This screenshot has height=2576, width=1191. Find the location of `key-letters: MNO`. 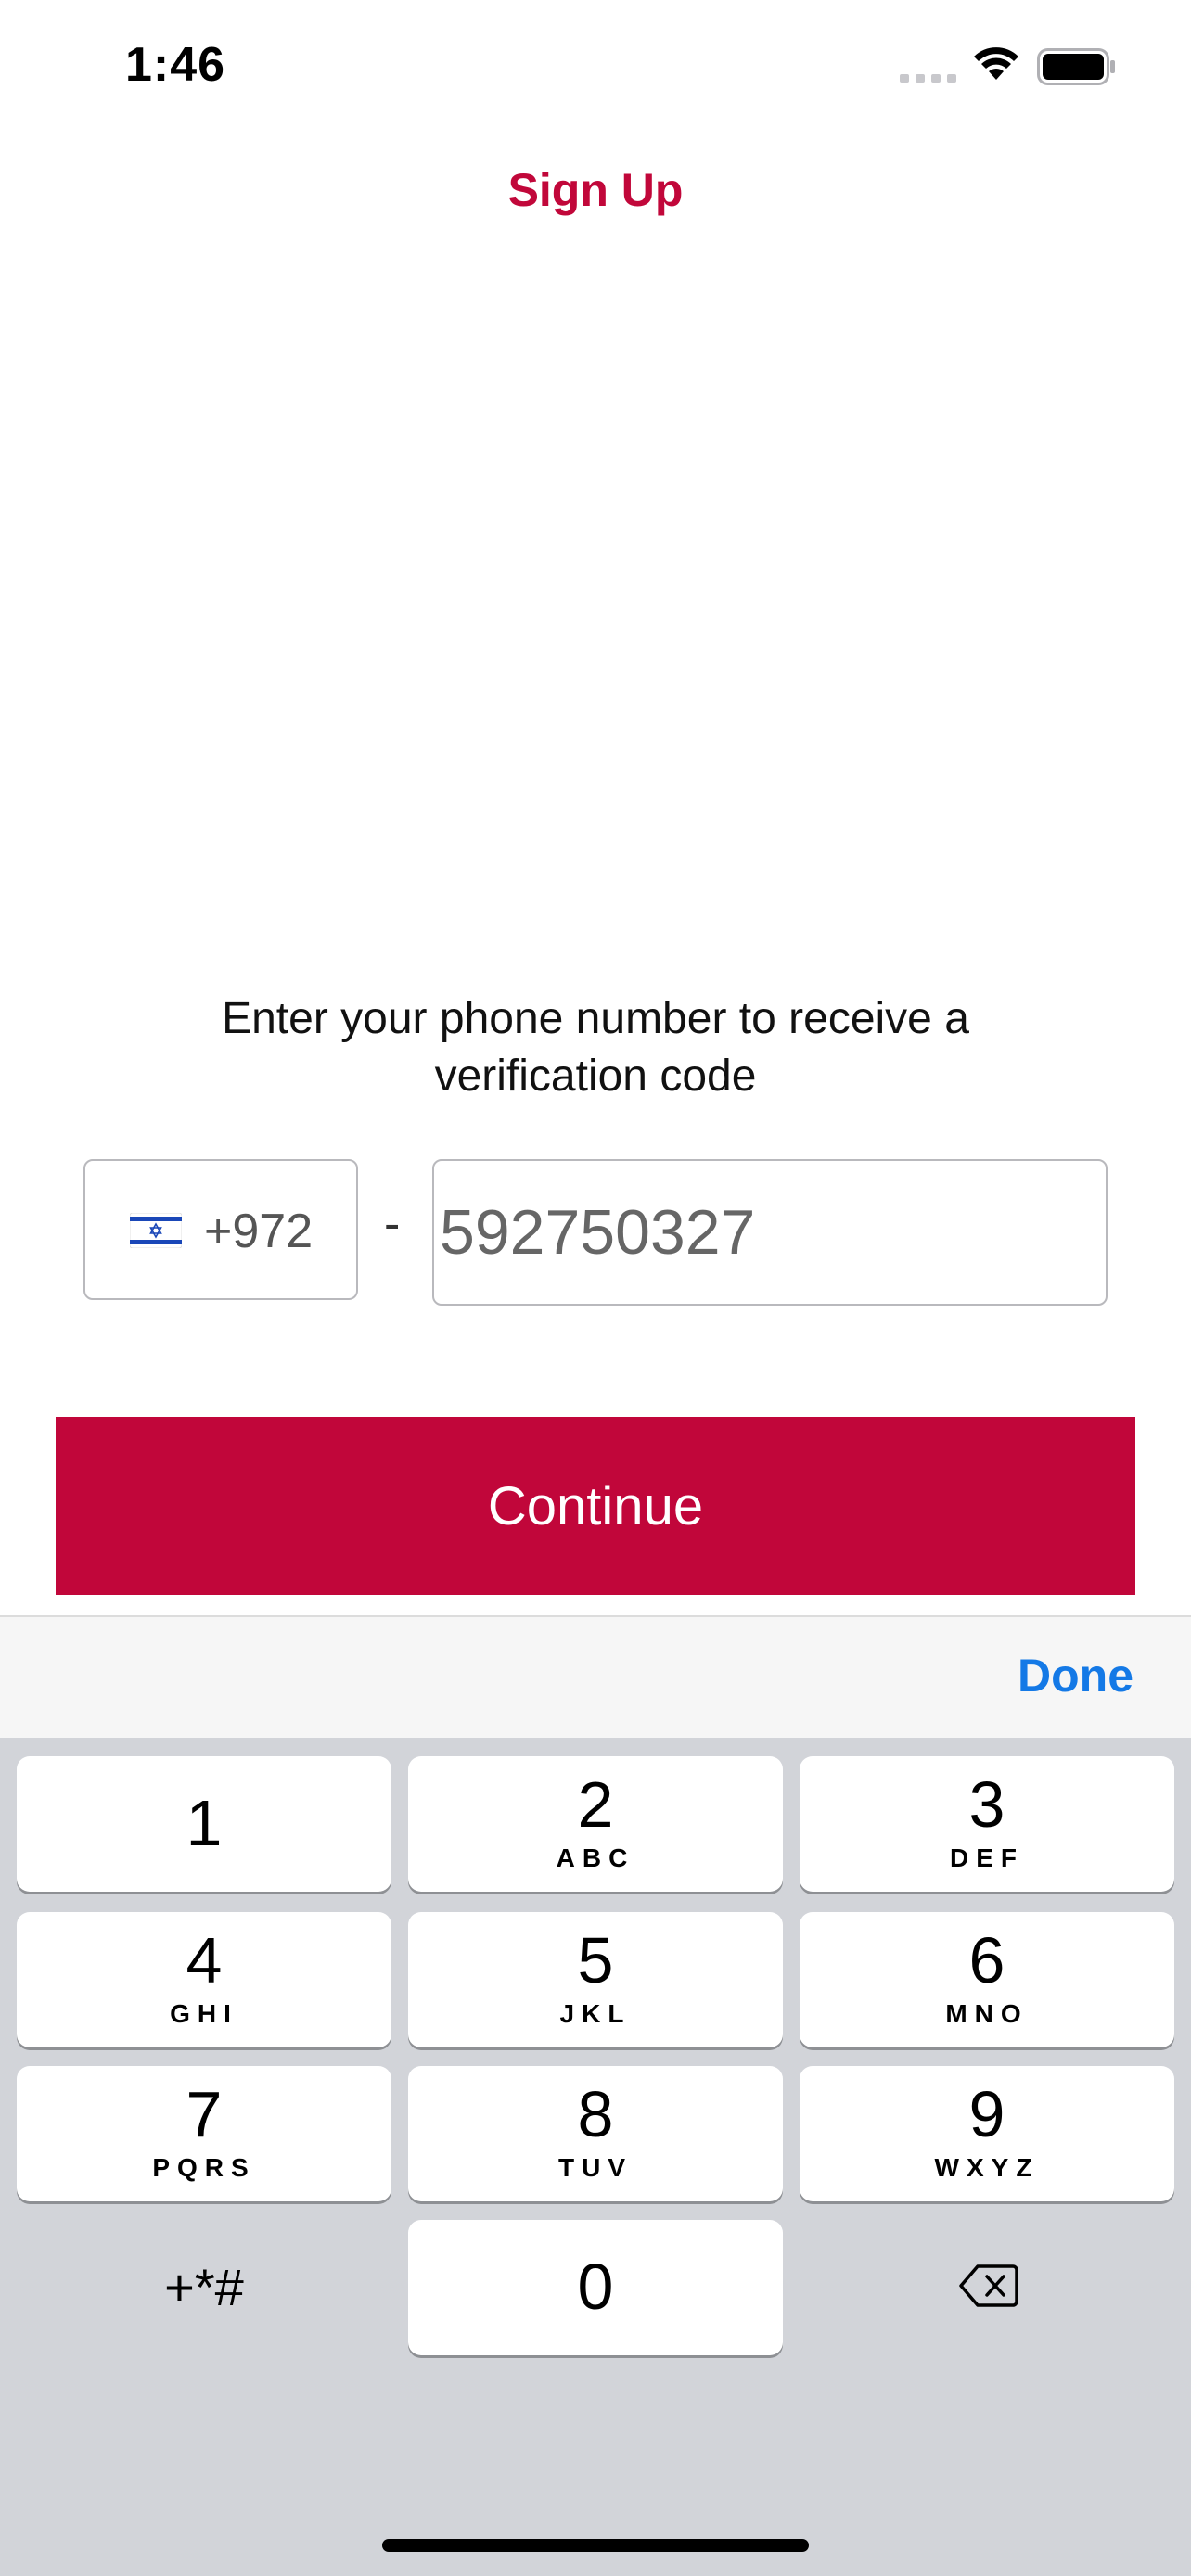

key-letters: MNO is located at coordinates (987, 2013).